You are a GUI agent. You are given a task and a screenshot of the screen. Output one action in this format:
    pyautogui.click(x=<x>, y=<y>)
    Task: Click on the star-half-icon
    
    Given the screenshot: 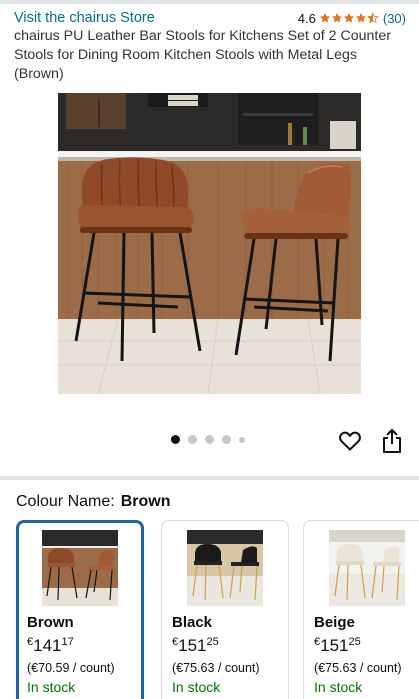 What is the action you would take?
    pyautogui.click(x=373, y=18)
    